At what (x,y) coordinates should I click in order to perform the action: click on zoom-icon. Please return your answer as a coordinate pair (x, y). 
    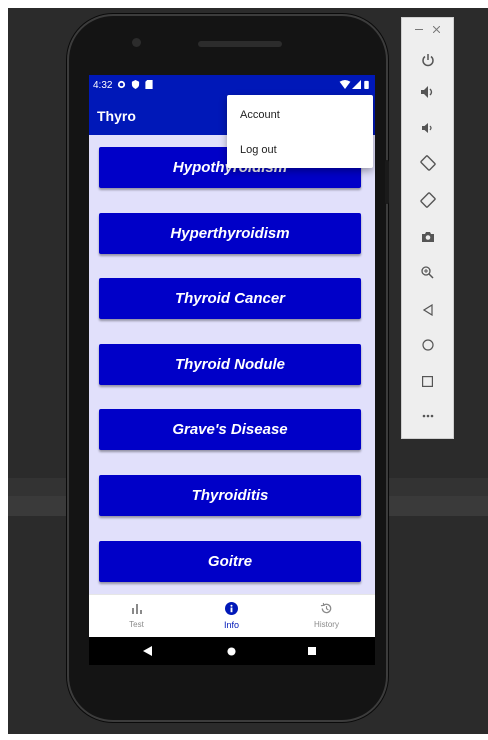
    Looking at the image, I should click on (427, 272).